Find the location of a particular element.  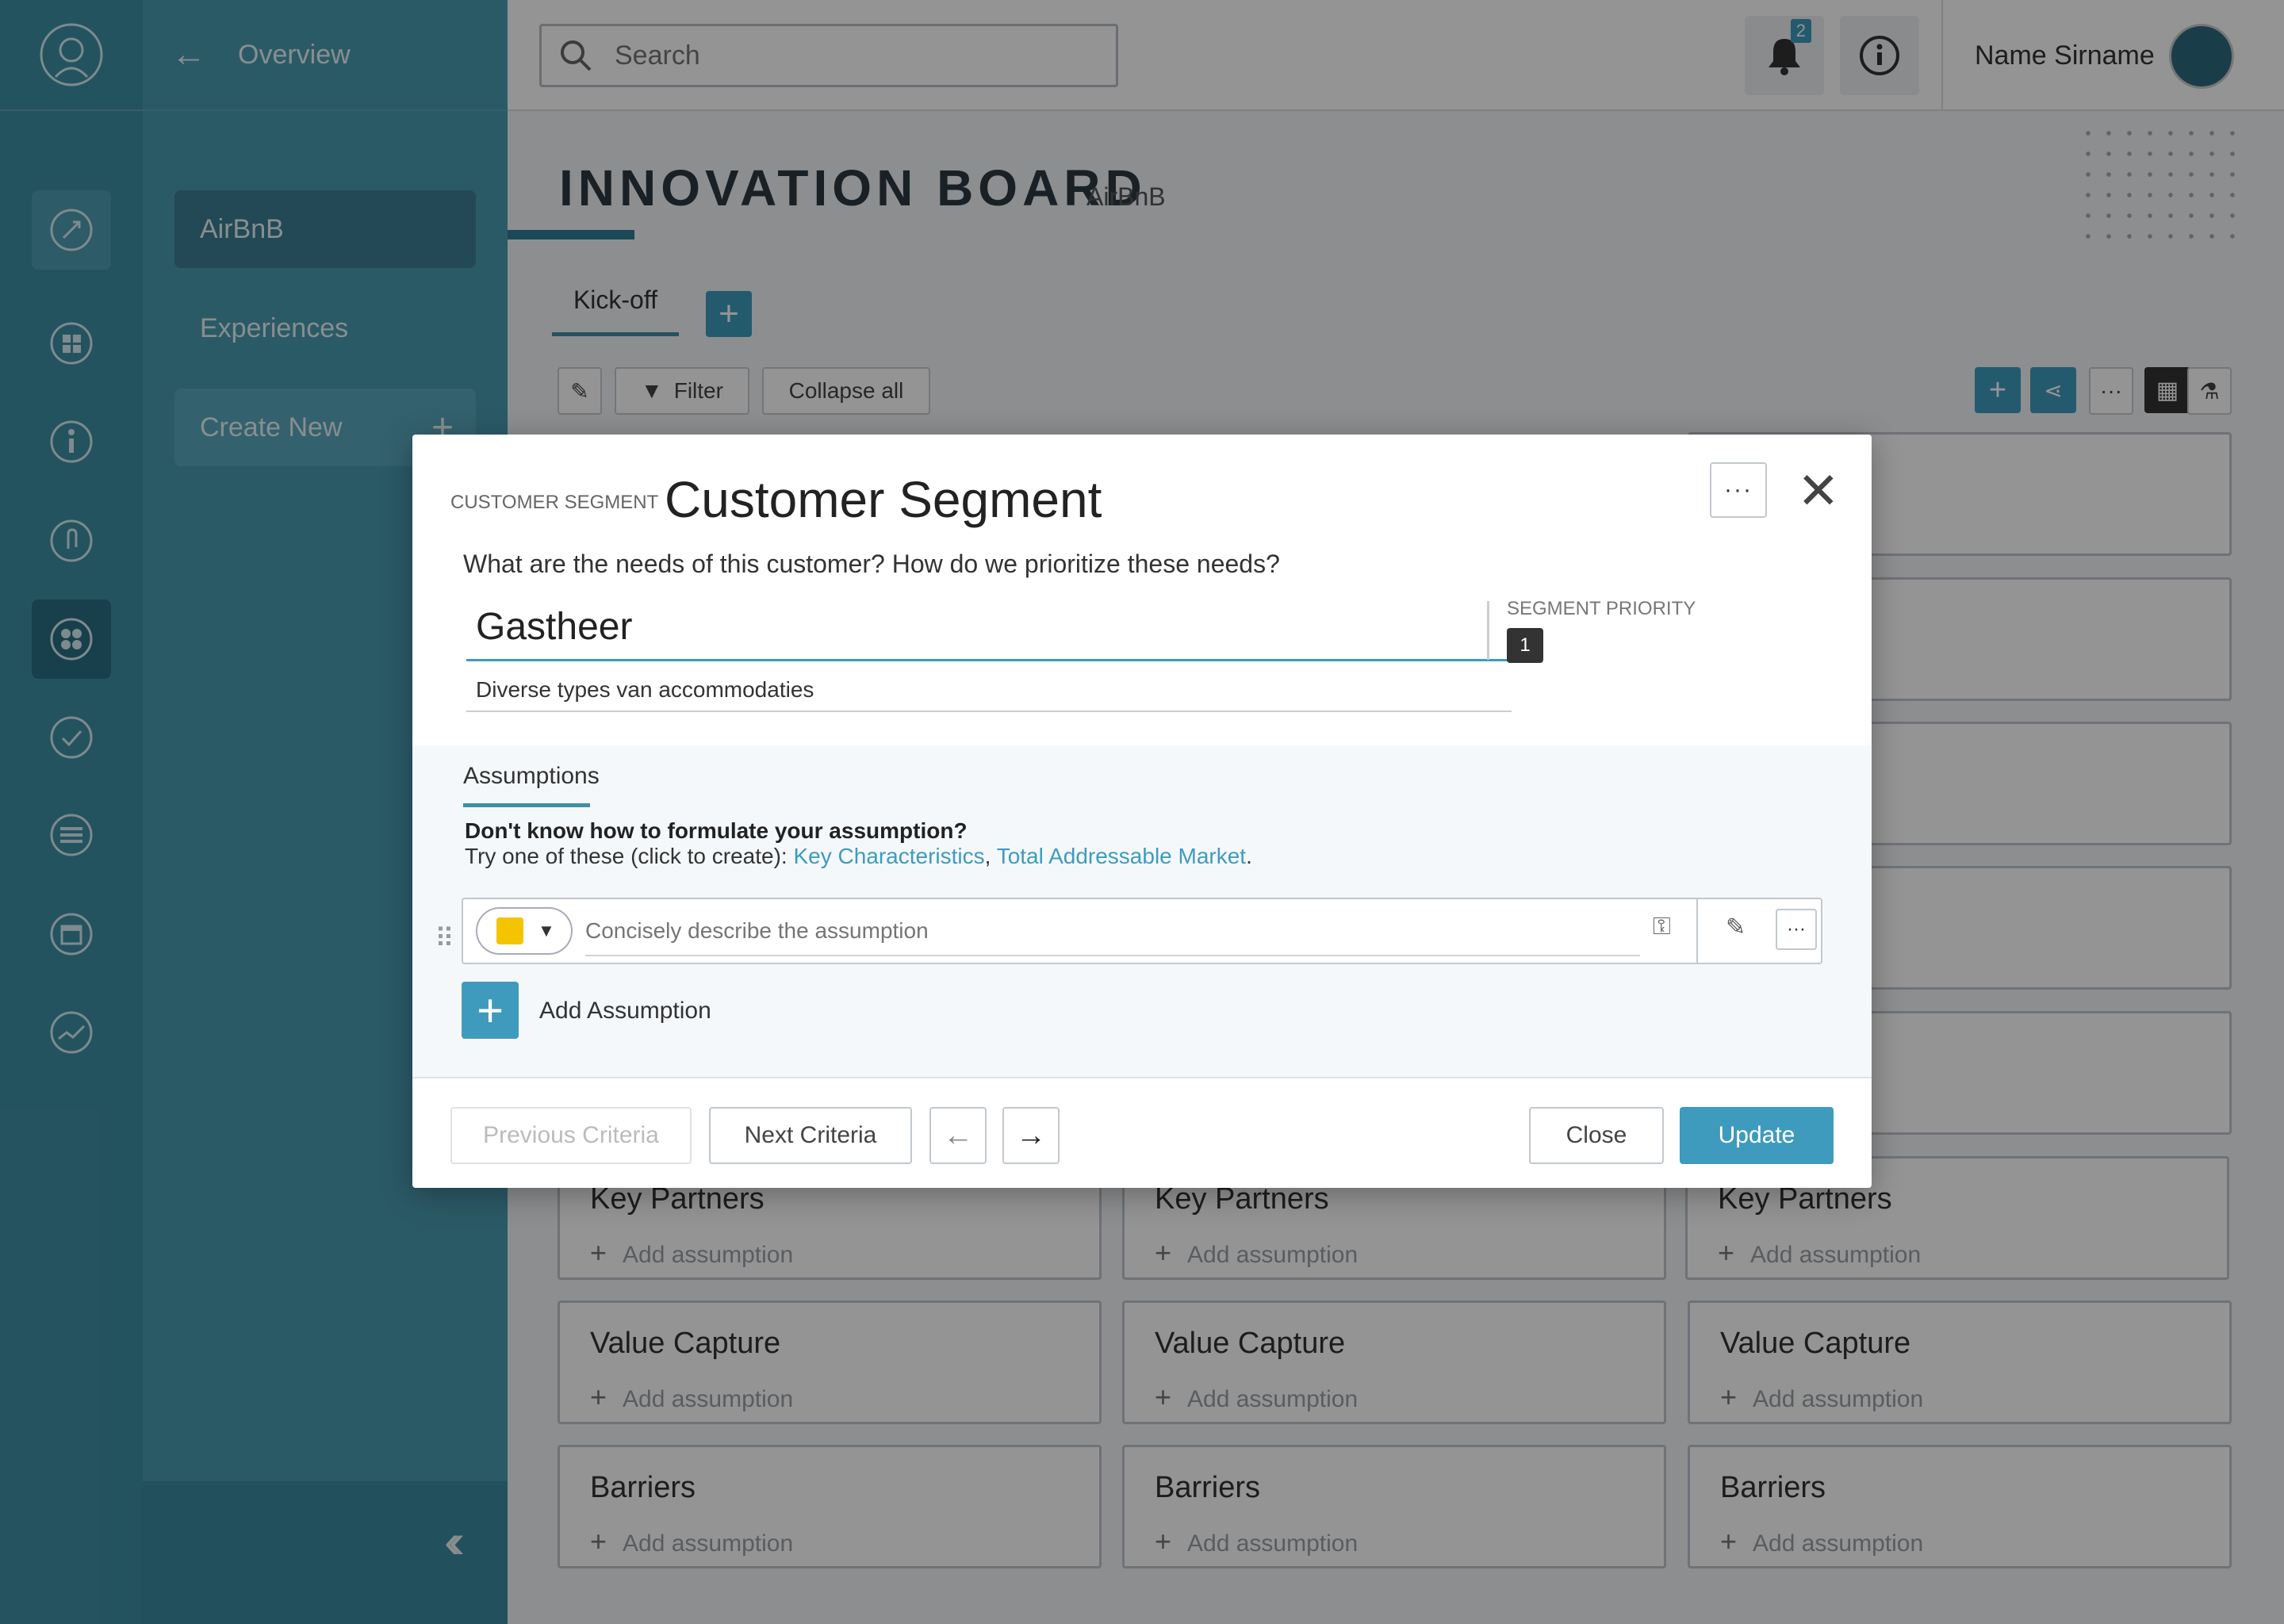

assumption-more-button: ··· is located at coordinates (1796, 929).